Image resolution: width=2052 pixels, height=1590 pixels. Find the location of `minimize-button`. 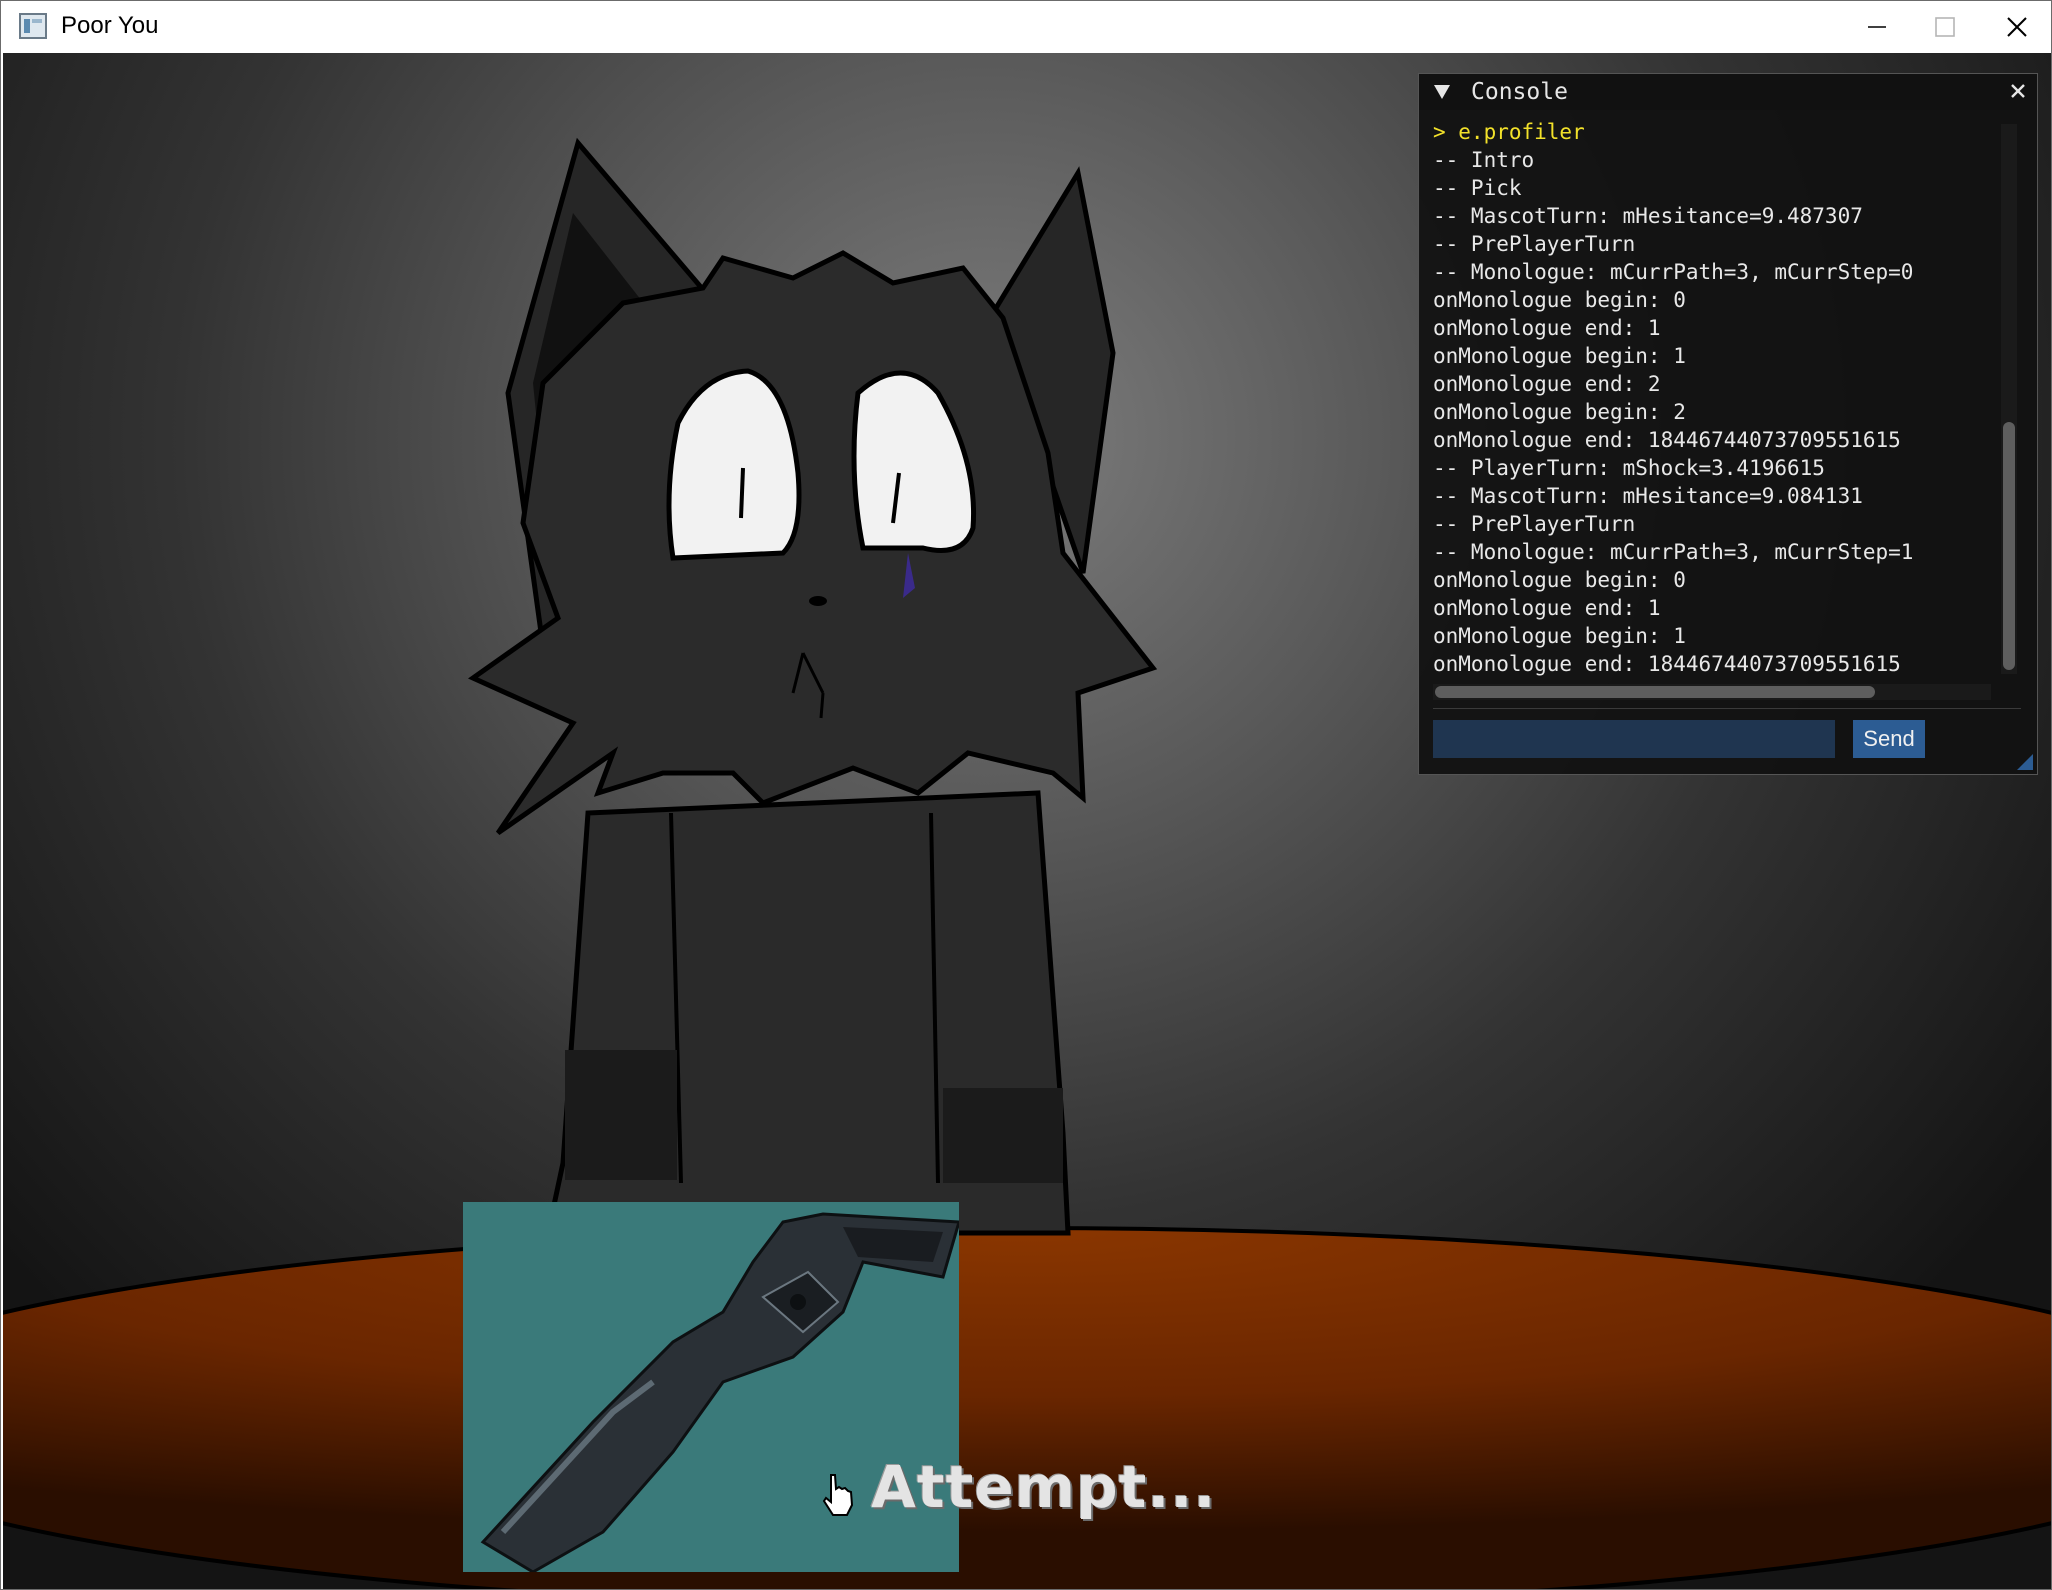

minimize-button is located at coordinates (1877, 26).